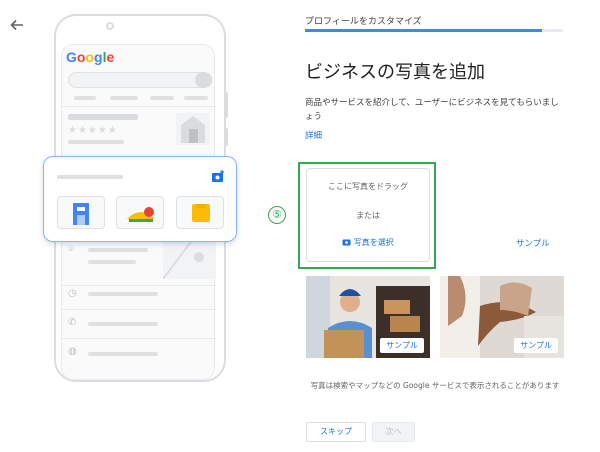  What do you see at coordinates (193, 129) in the screenshot?
I see `store-icon` at bounding box center [193, 129].